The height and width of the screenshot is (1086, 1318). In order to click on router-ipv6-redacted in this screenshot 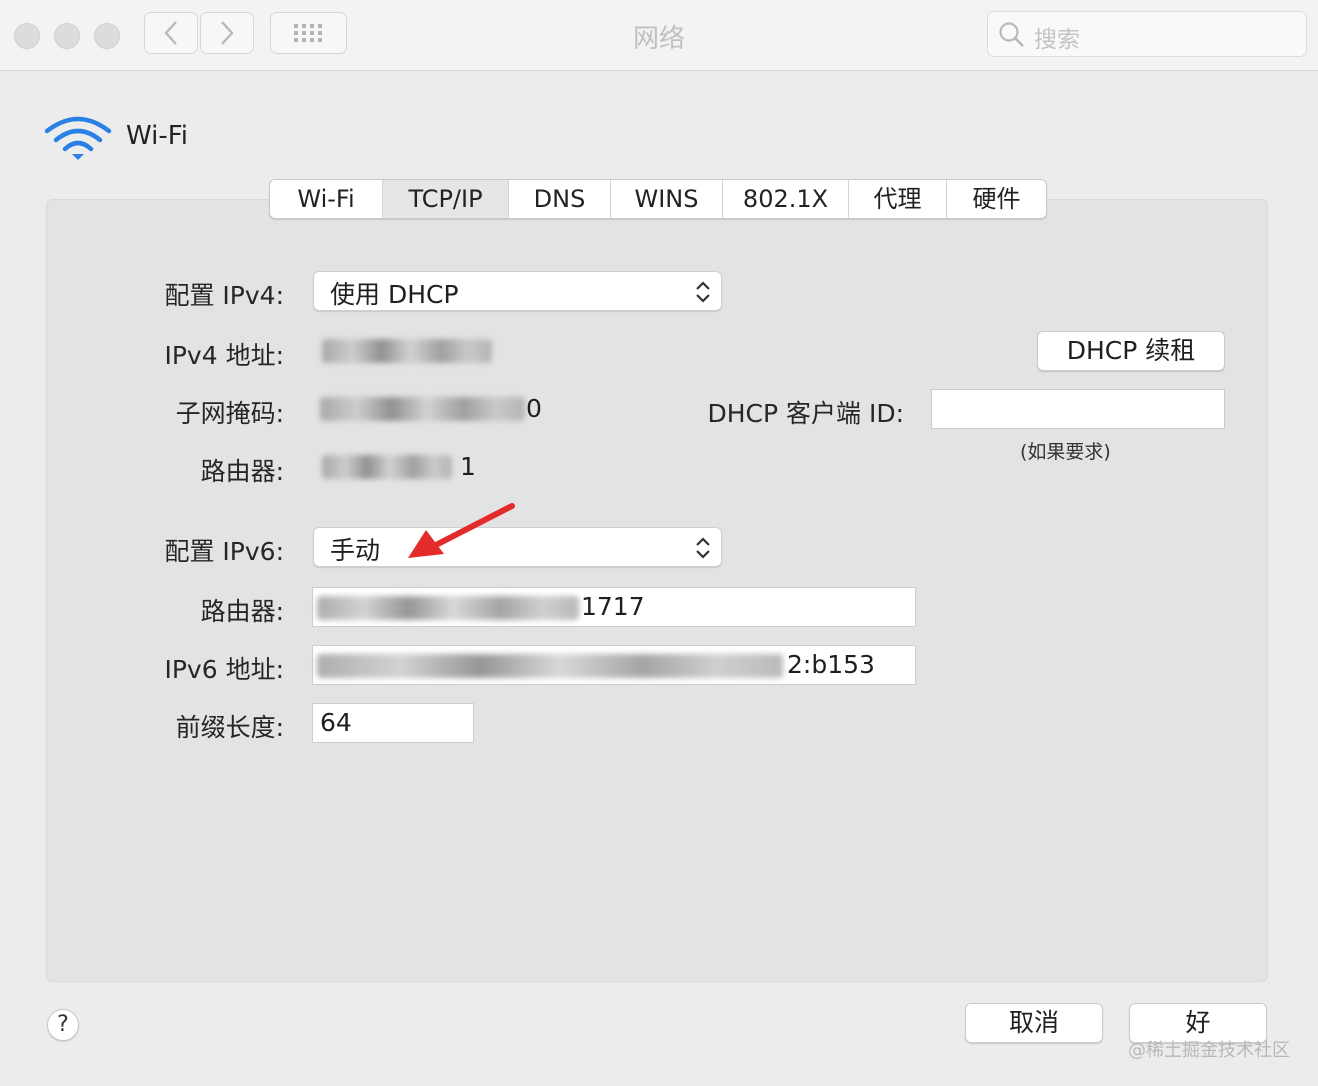, I will do `click(448, 608)`.